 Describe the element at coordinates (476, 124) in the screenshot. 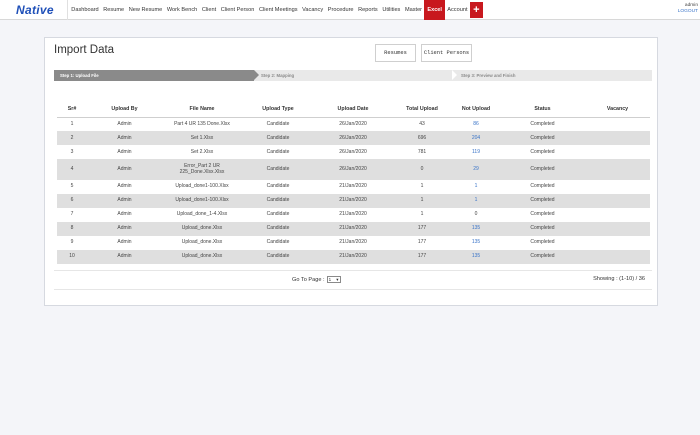

I see `cell-not-upload-link: 86` at that location.